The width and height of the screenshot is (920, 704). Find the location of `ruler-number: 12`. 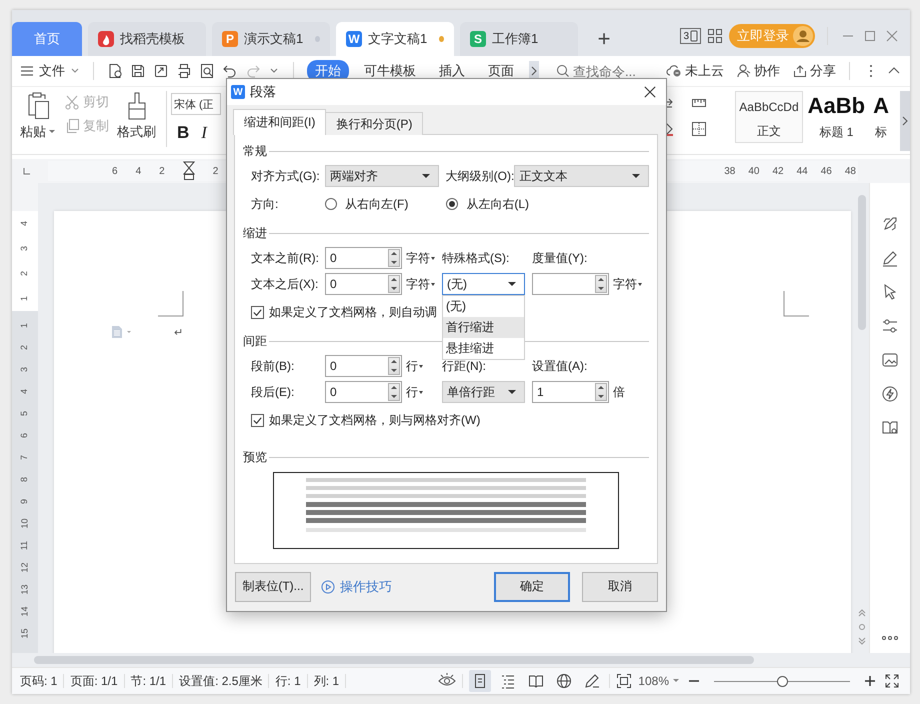

ruler-number: 12 is located at coordinates (24, 567).